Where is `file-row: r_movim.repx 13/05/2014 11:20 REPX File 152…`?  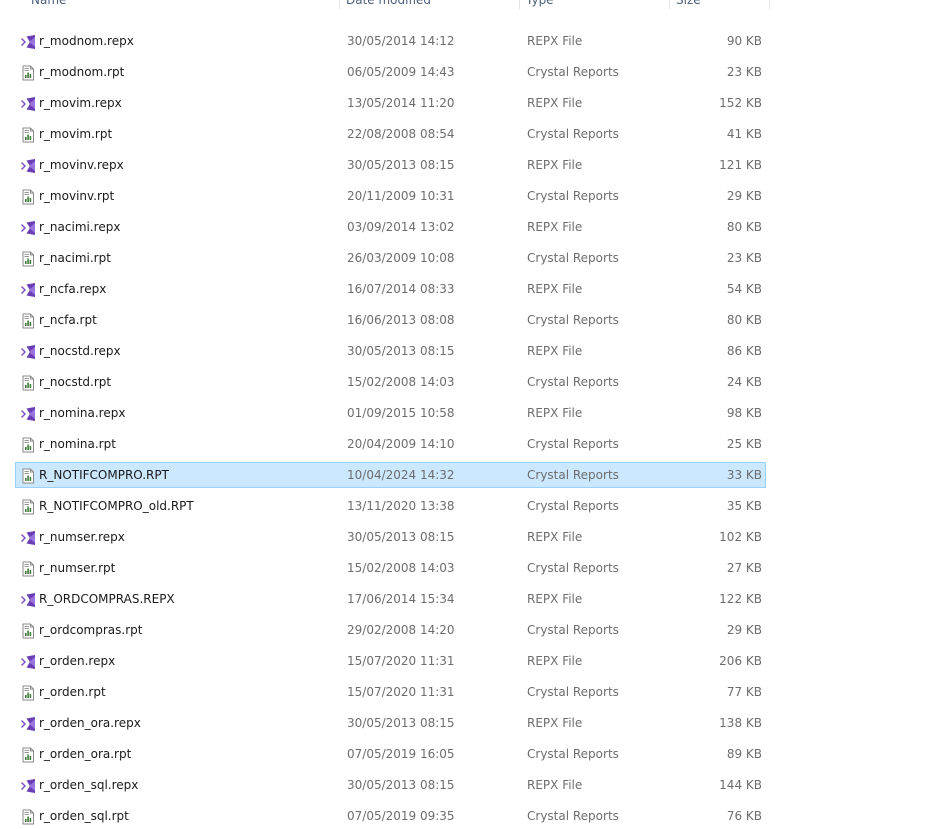 file-row: r_movim.repx 13/05/2014 11:20 REPX File 152… is located at coordinates (390, 103).